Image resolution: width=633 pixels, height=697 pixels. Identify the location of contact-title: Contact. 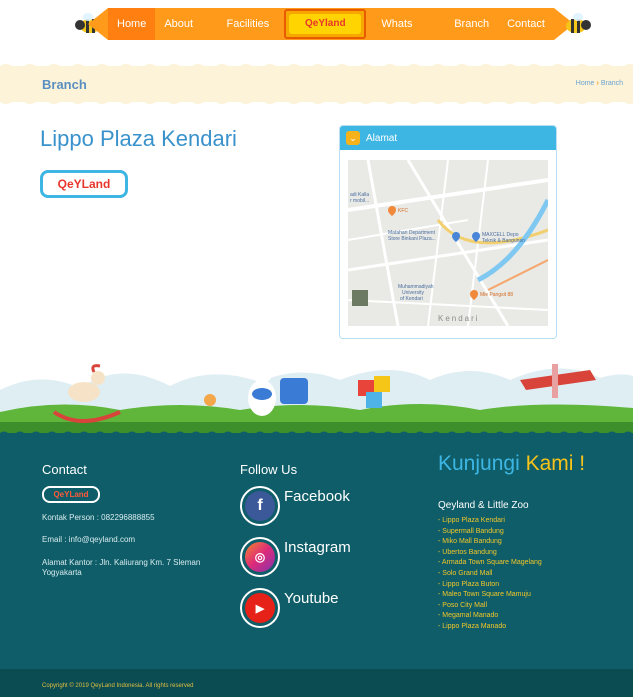
(64, 469).